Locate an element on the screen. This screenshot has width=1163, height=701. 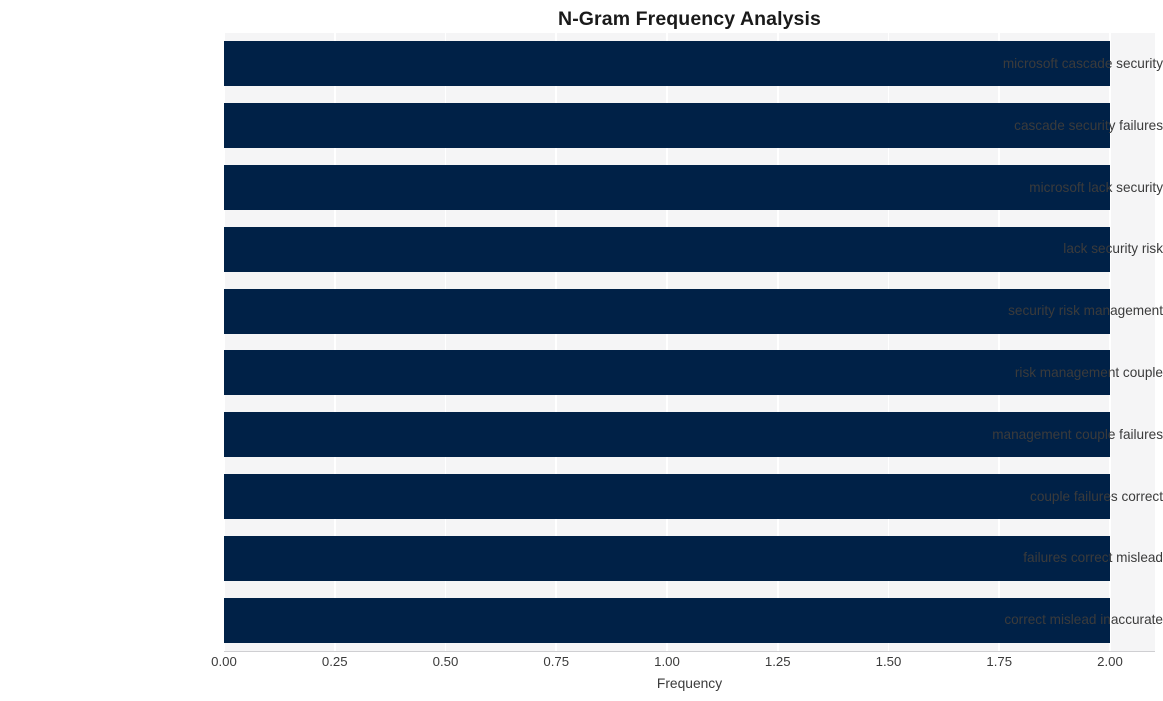
y-tick-label: failures correct mislead is located at coordinates (1093, 558).